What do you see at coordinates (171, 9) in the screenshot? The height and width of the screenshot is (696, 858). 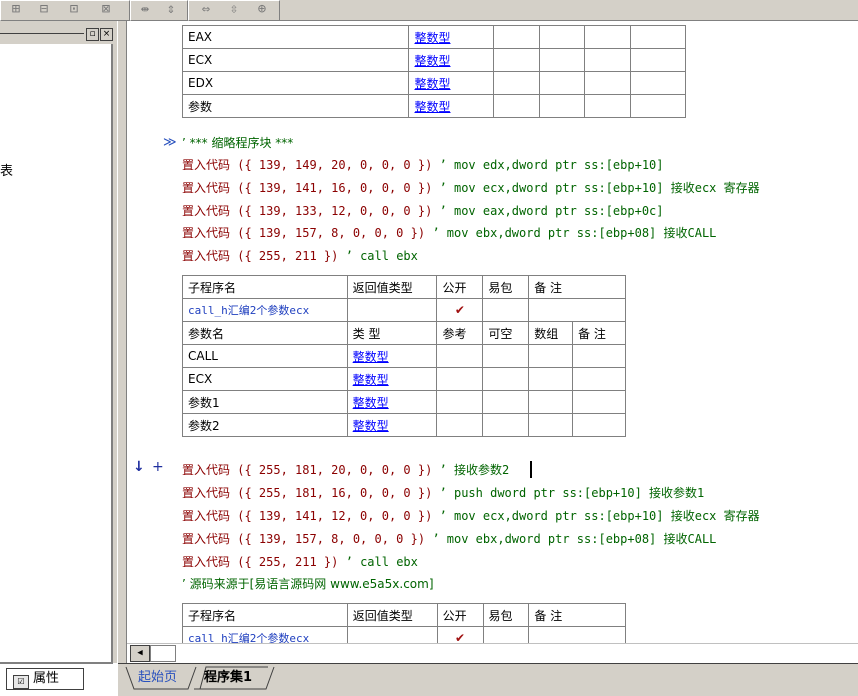 I see `height-icon: ⇕` at bounding box center [171, 9].